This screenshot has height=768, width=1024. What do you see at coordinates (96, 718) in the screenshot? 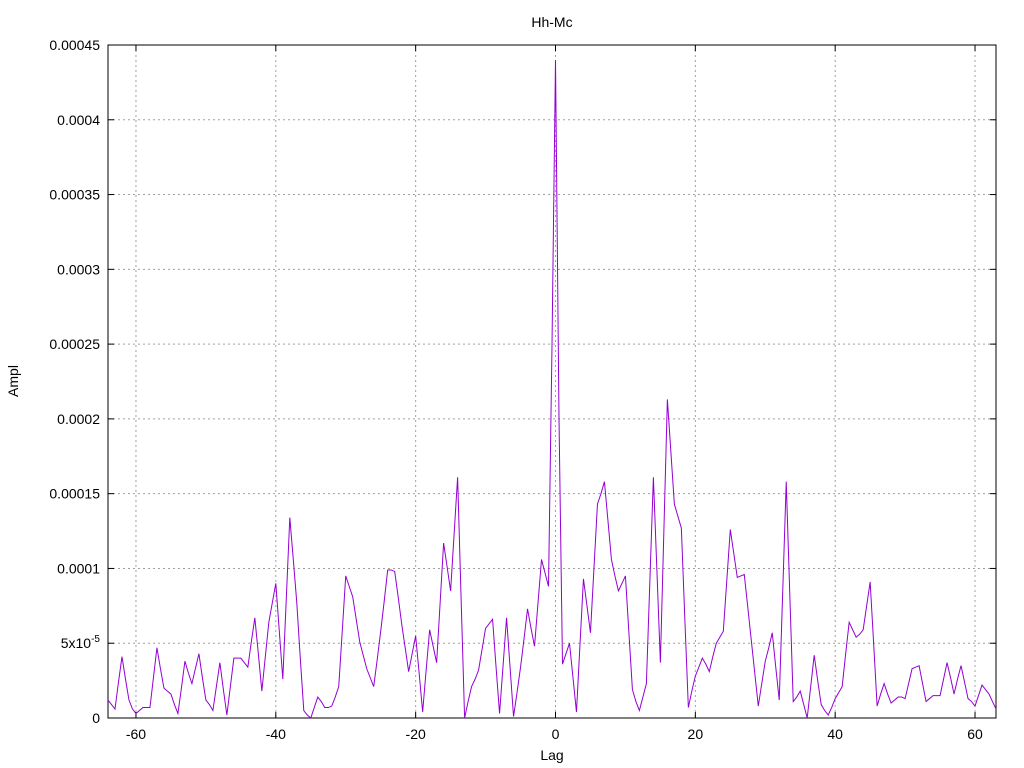
I see `y-tick-label: 0` at bounding box center [96, 718].